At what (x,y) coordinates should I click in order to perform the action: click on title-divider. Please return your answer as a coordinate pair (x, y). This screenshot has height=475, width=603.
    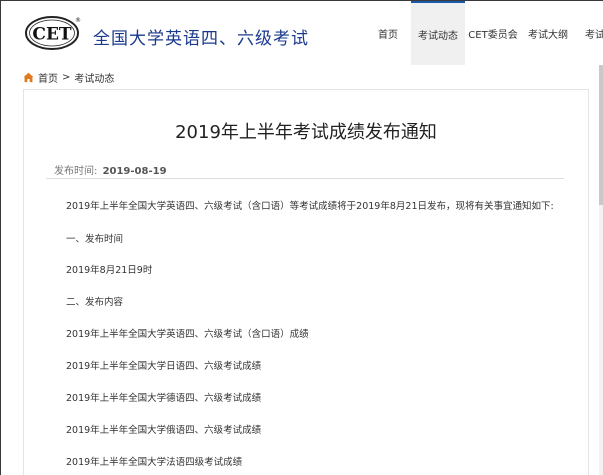
    Looking at the image, I should click on (305, 178).